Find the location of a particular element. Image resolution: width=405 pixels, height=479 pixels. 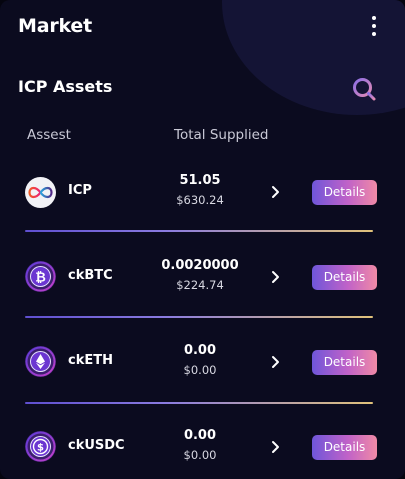

usdc-icon: $ is located at coordinates (40, 446).